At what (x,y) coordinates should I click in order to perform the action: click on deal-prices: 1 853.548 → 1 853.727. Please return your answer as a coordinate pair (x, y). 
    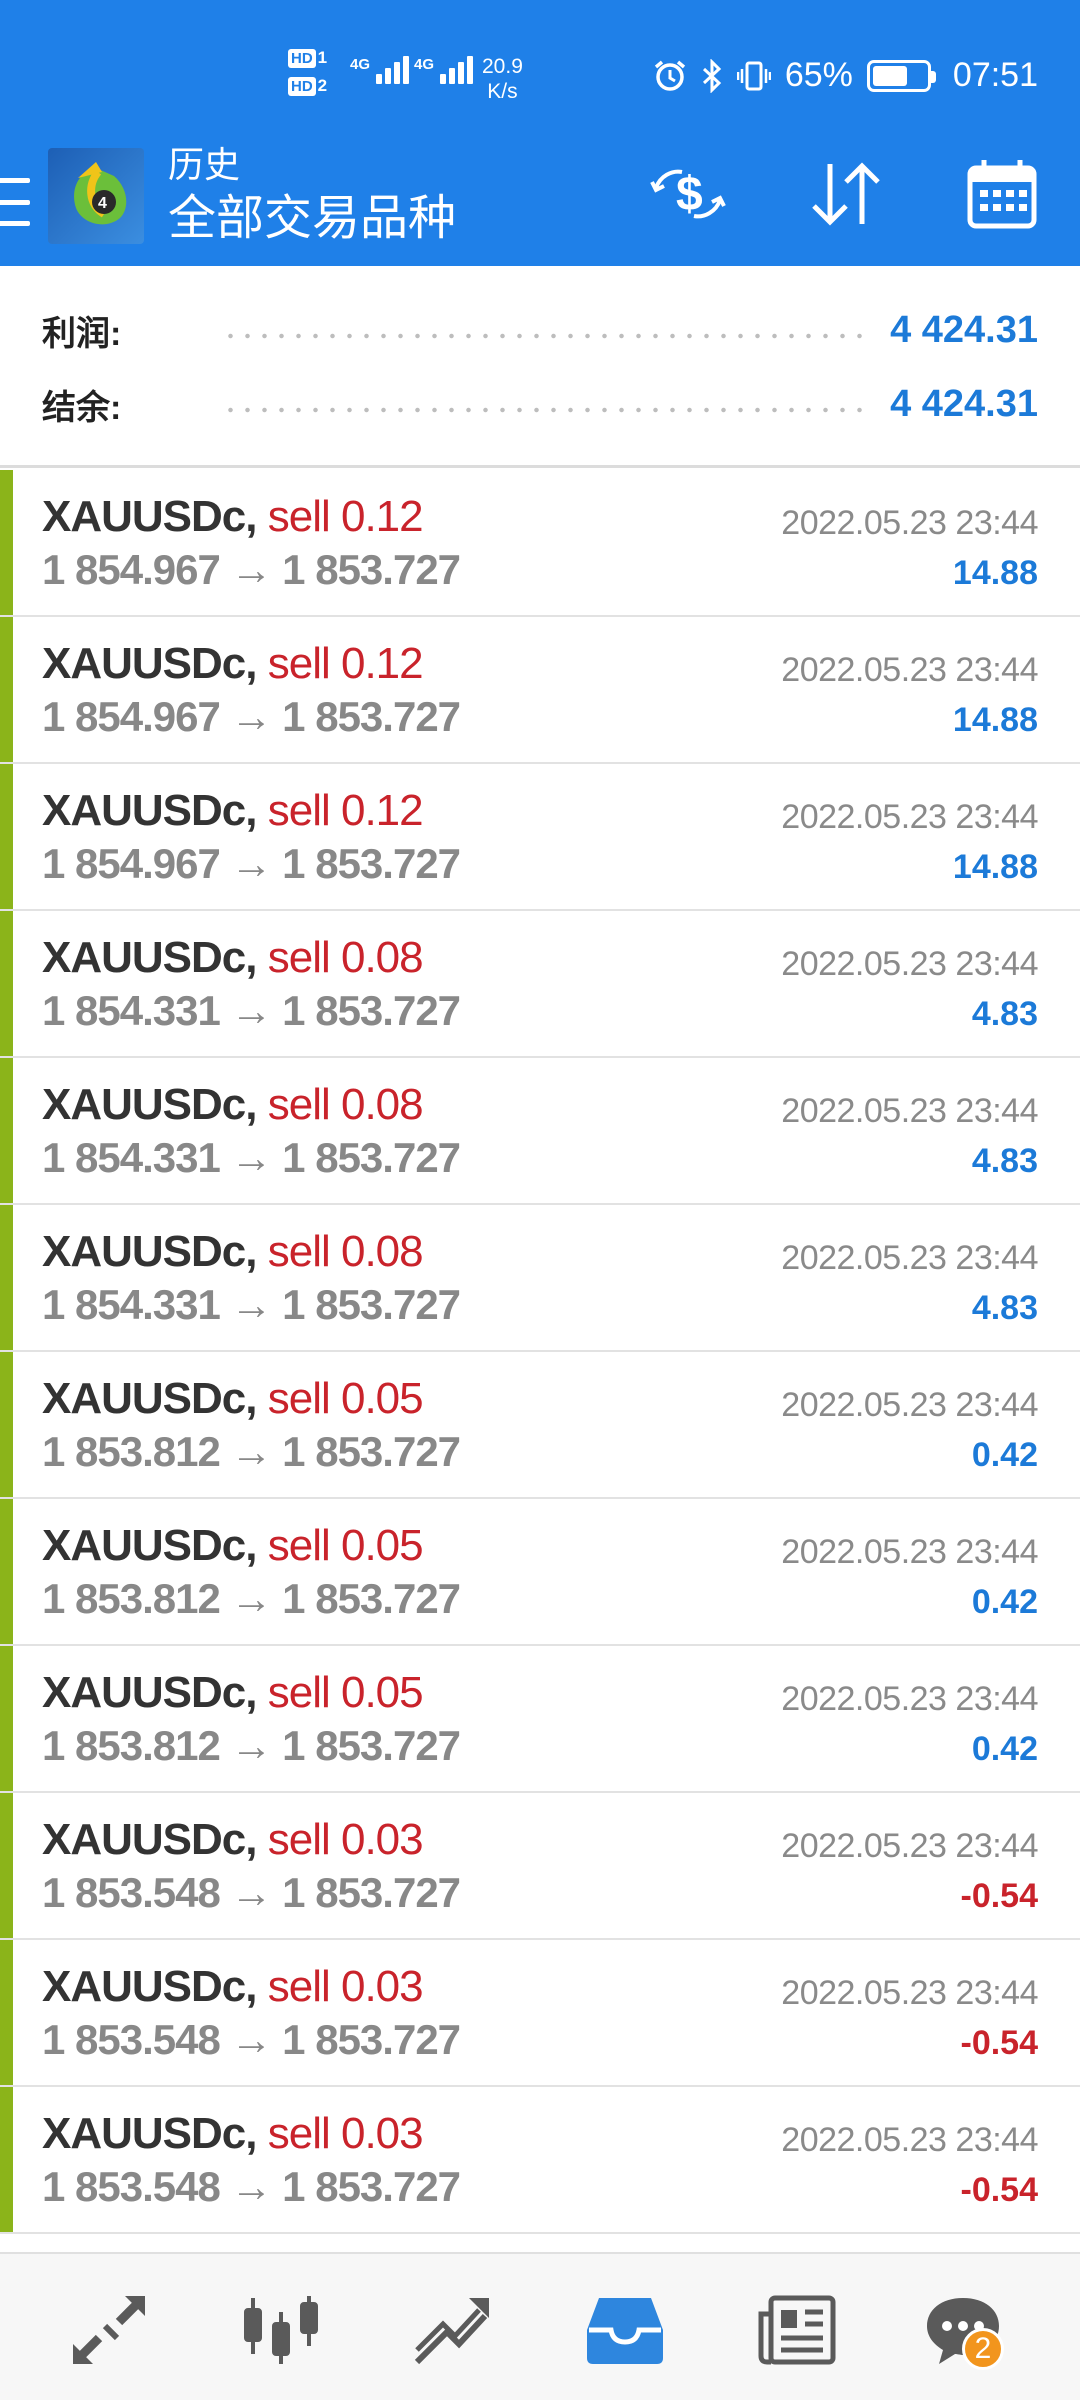
    Looking at the image, I should click on (251, 2186).